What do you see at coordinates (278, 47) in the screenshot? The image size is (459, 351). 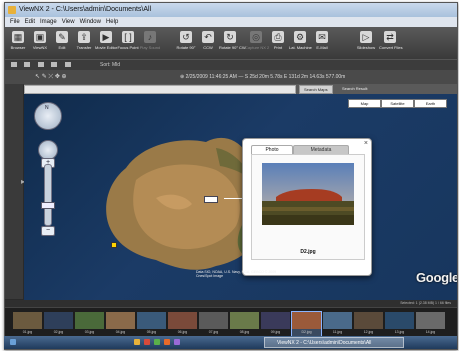 I see `toolbar-button-label: Print` at bounding box center [278, 47].